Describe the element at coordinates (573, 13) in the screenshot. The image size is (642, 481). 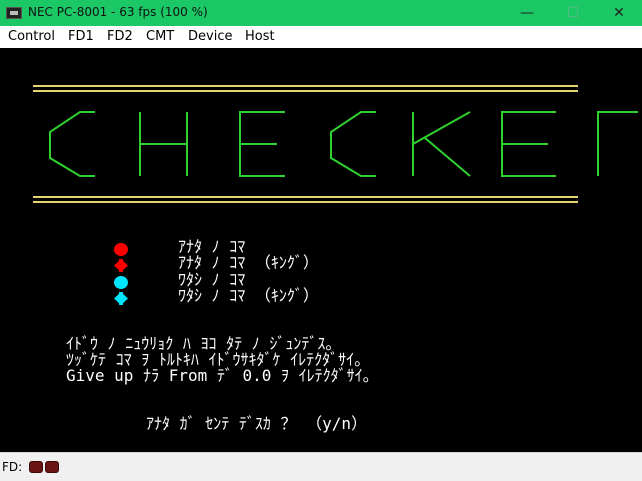
I see `maximize-button: ☐` at that location.